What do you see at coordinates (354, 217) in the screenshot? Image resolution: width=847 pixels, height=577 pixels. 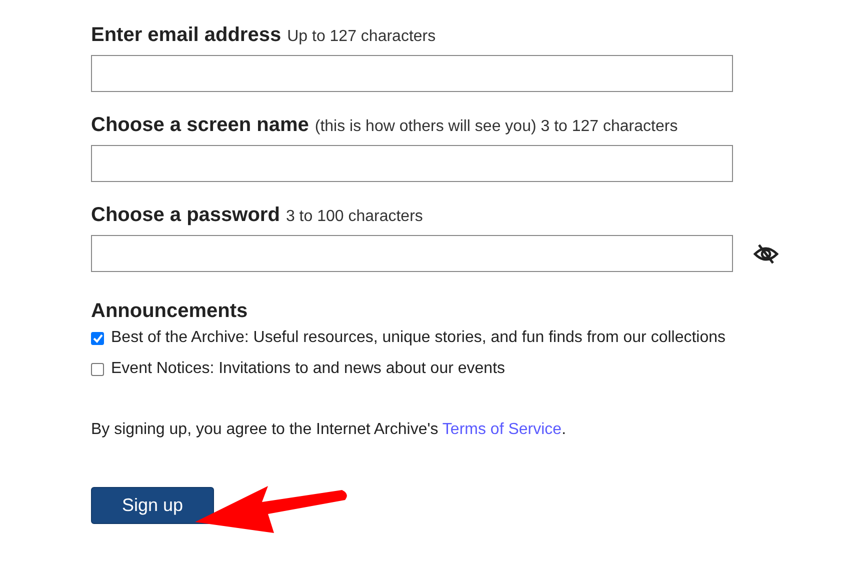 I see `field-hint: 3 to 100 characters` at bounding box center [354, 217].